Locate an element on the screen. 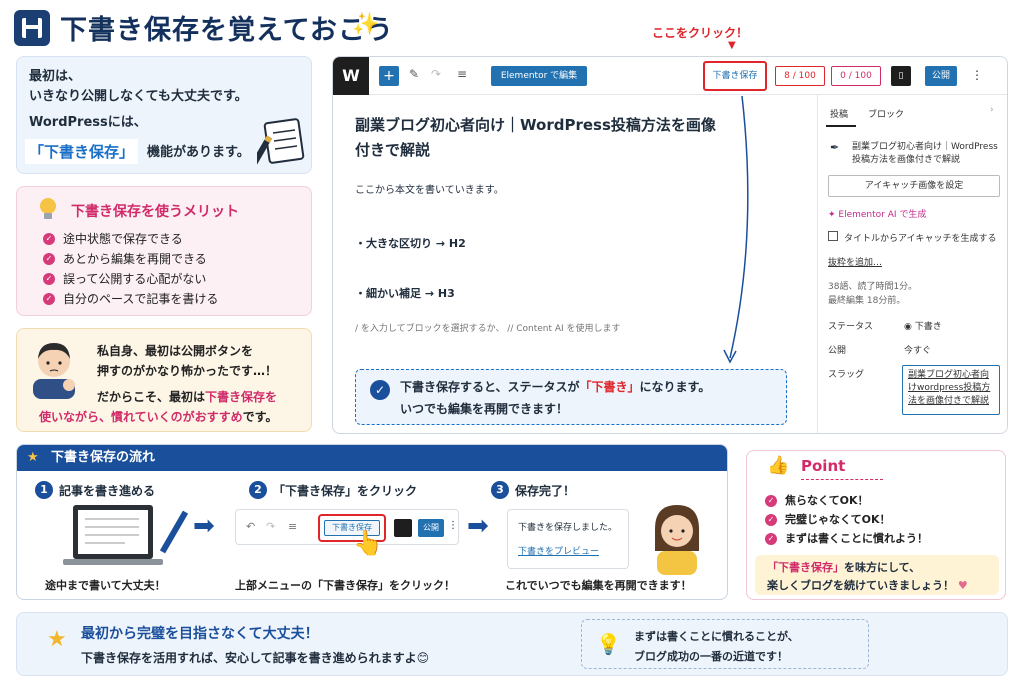  last-edited: 最終編集 18分前。 is located at coordinates (867, 301).